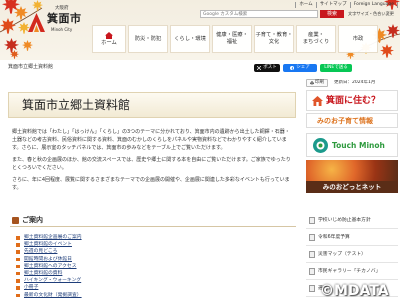 This screenshot has width=400, height=300. I want to click on nav-item-disaster-prevention: 防災・防犯, so click(148, 39).